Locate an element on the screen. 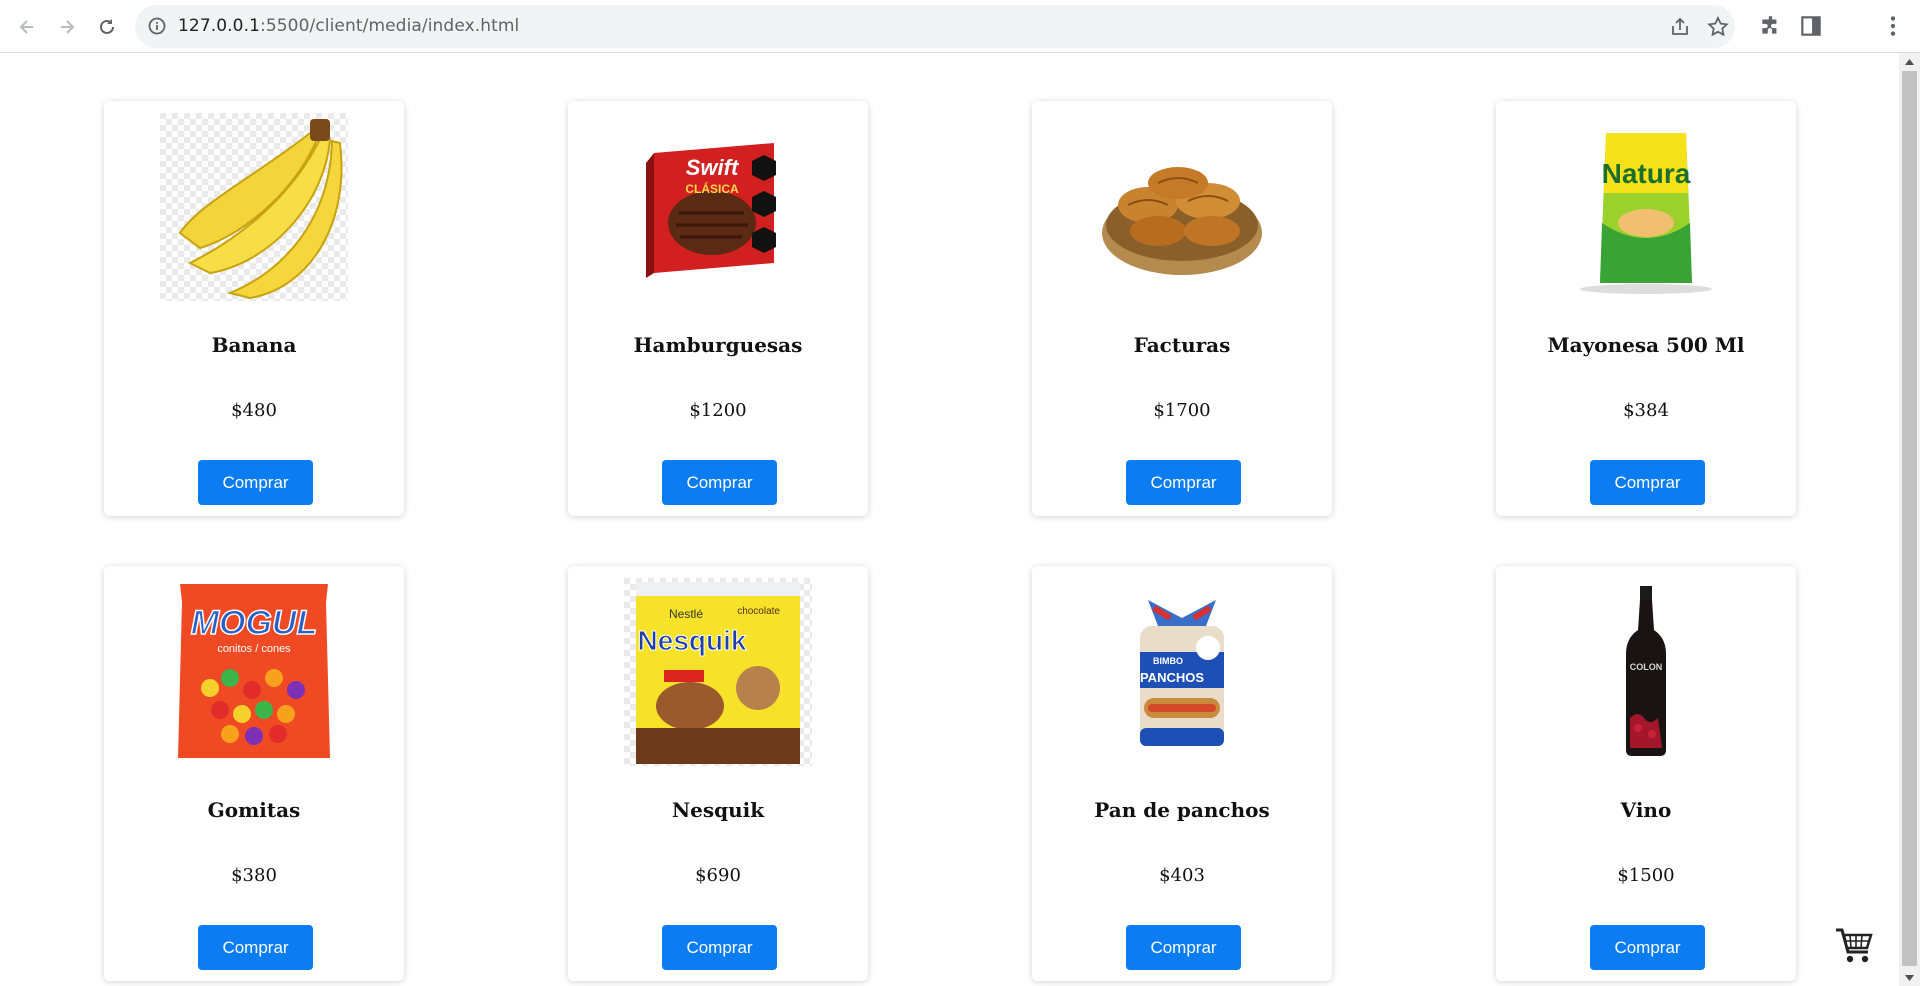  browser-toolbar: 127.0.0.1:5500/client/media/index.html is located at coordinates (960, 26).